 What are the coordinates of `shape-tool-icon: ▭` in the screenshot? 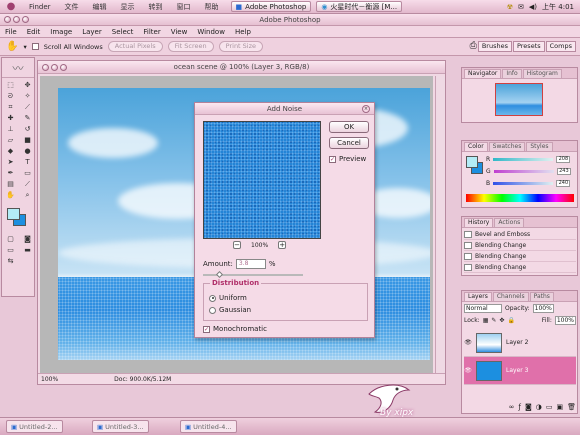 It's located at (27, 173).